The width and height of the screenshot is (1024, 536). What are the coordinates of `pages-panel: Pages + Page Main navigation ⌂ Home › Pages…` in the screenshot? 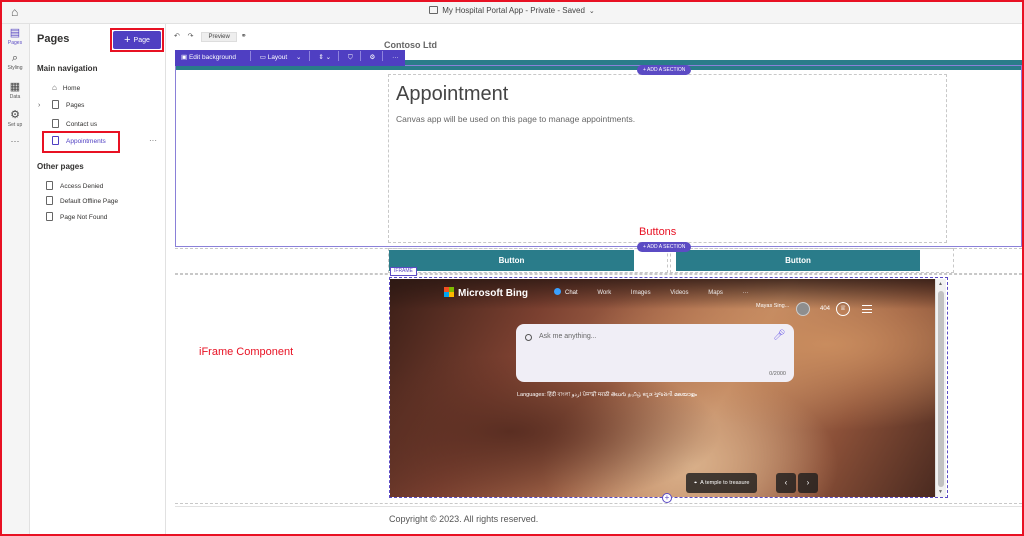 It's located at (98, 280).